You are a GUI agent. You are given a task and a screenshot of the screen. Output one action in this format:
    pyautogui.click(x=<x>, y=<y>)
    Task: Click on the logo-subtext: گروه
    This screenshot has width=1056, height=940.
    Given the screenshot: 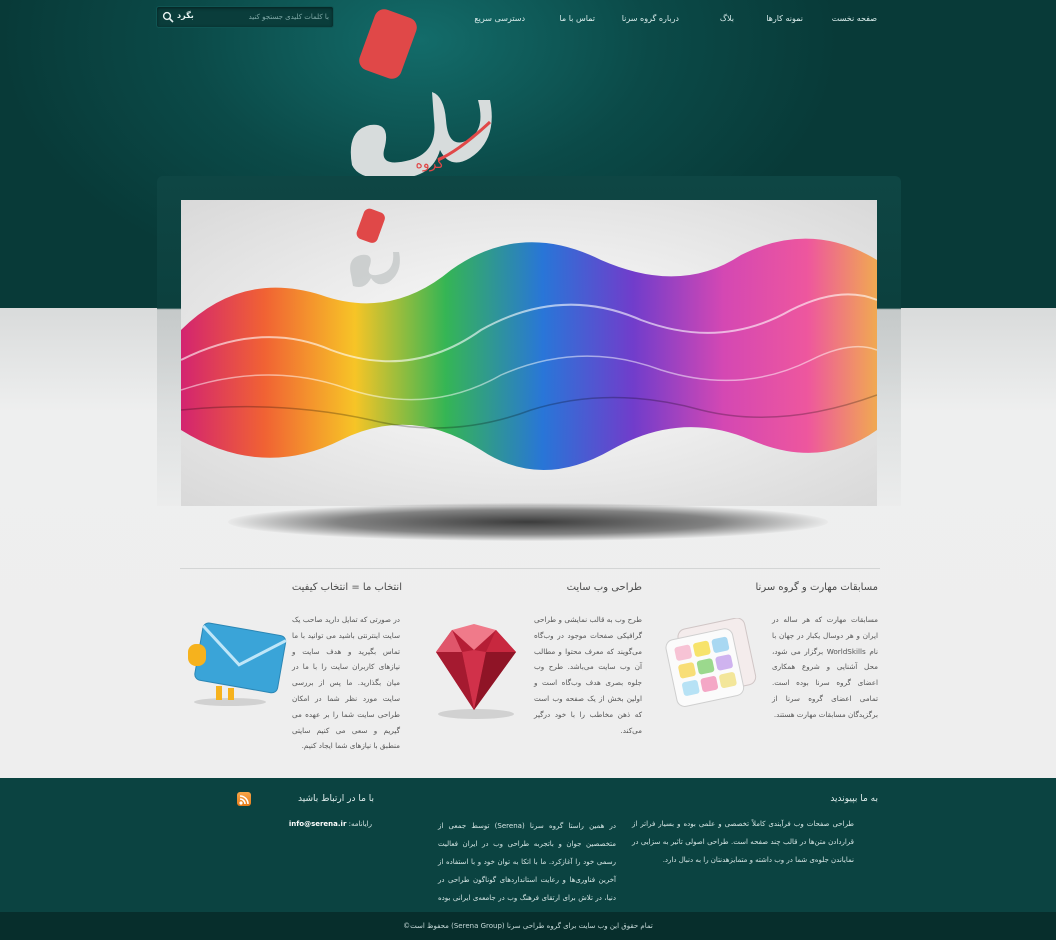 What is the action you would take?
    pyautogui.click(x=430, y=163)
    